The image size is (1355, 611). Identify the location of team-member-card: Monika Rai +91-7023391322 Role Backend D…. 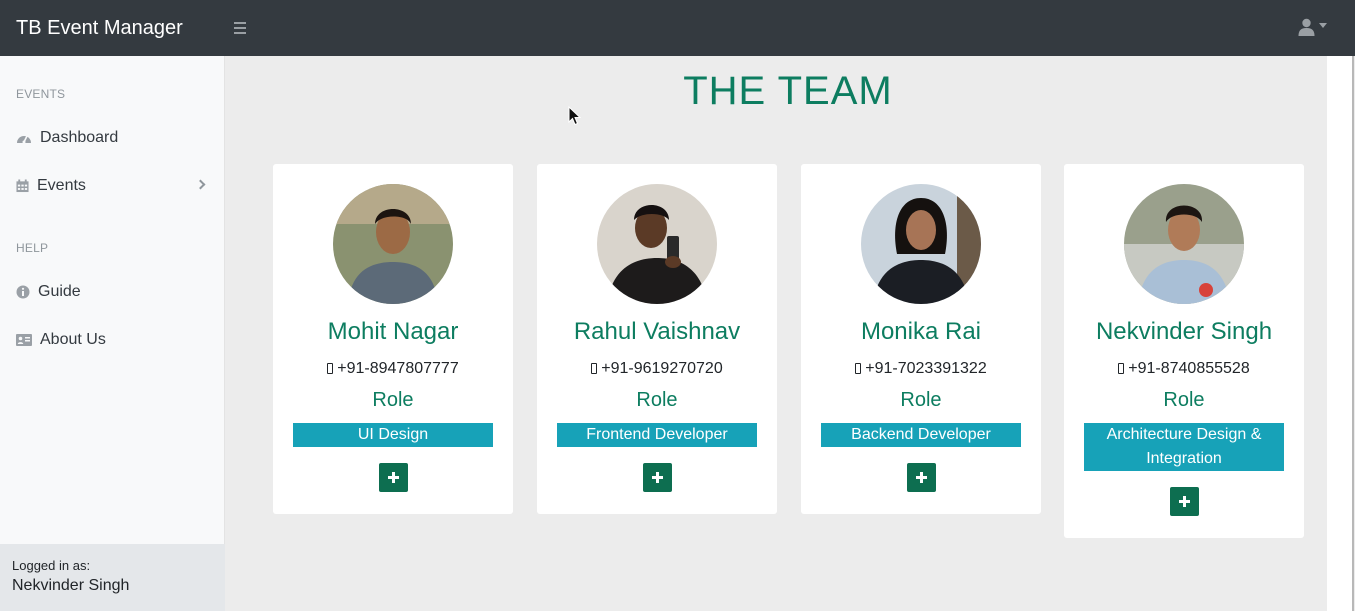
(921, 339).